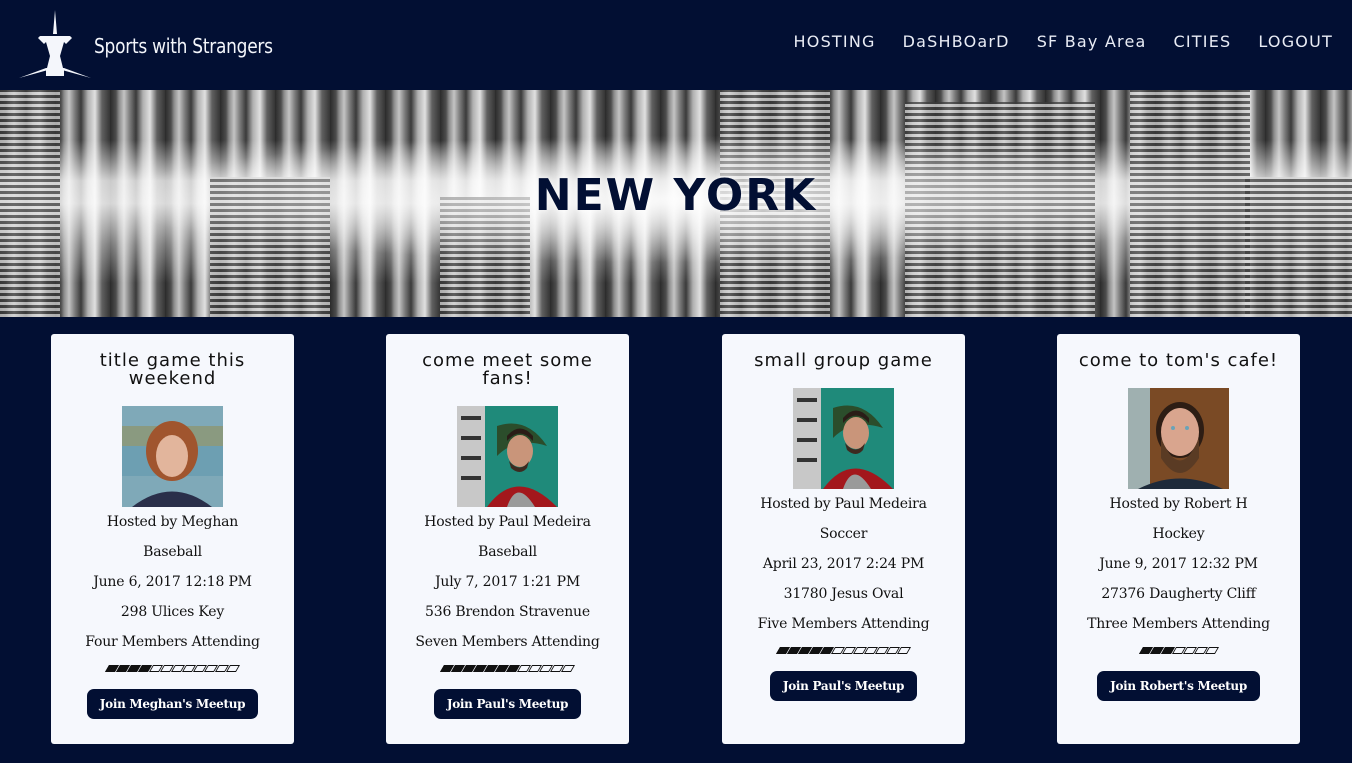 This screenshot has height=763, width=1352. What do you see at coordinates (843, 594) in the screenshot?
I see `meetup-address: 31780 Jesus Oval` at bounding box center [843, 594].